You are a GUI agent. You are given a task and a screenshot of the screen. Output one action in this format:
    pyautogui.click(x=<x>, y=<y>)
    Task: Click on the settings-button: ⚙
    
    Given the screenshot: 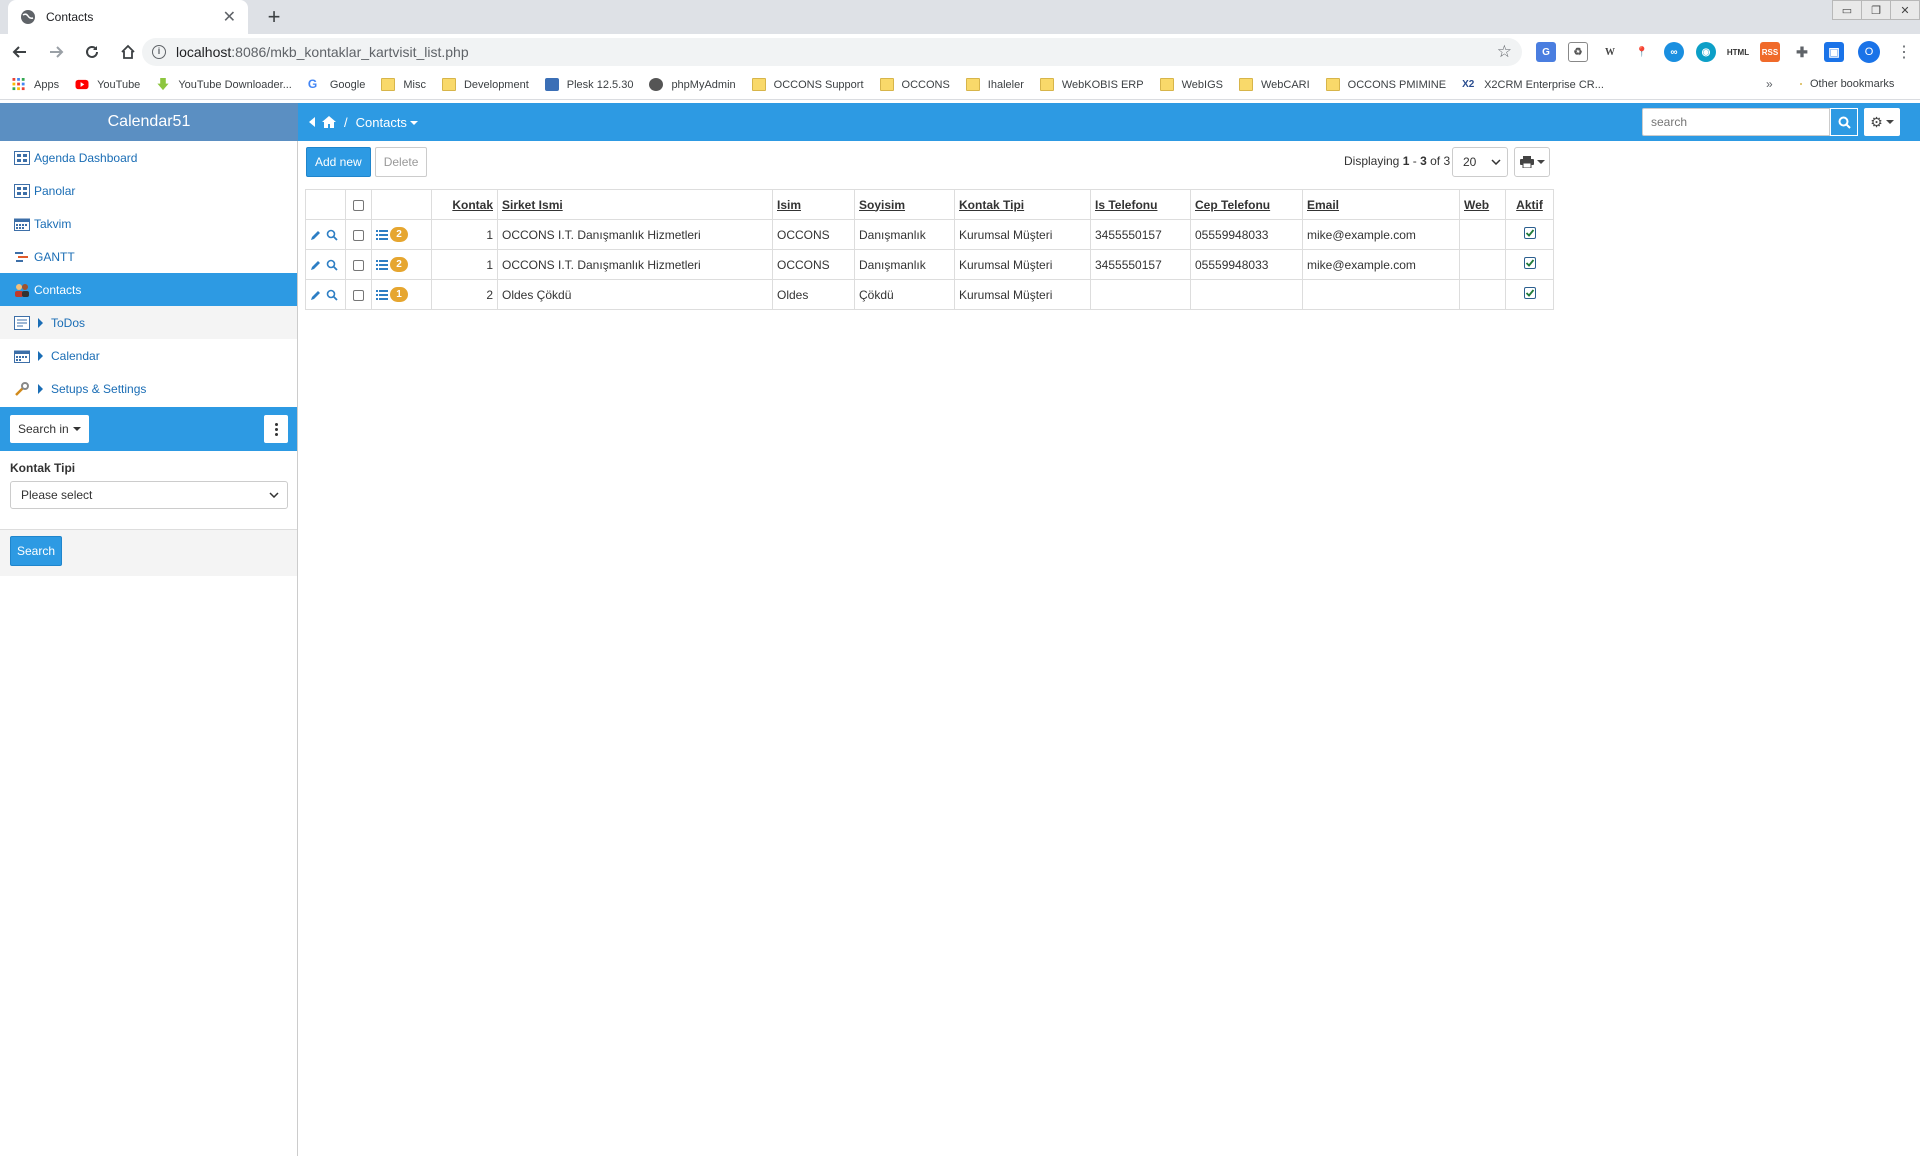 What is the action you would take?
    pyautogui.click(x=1882, y=122)
    